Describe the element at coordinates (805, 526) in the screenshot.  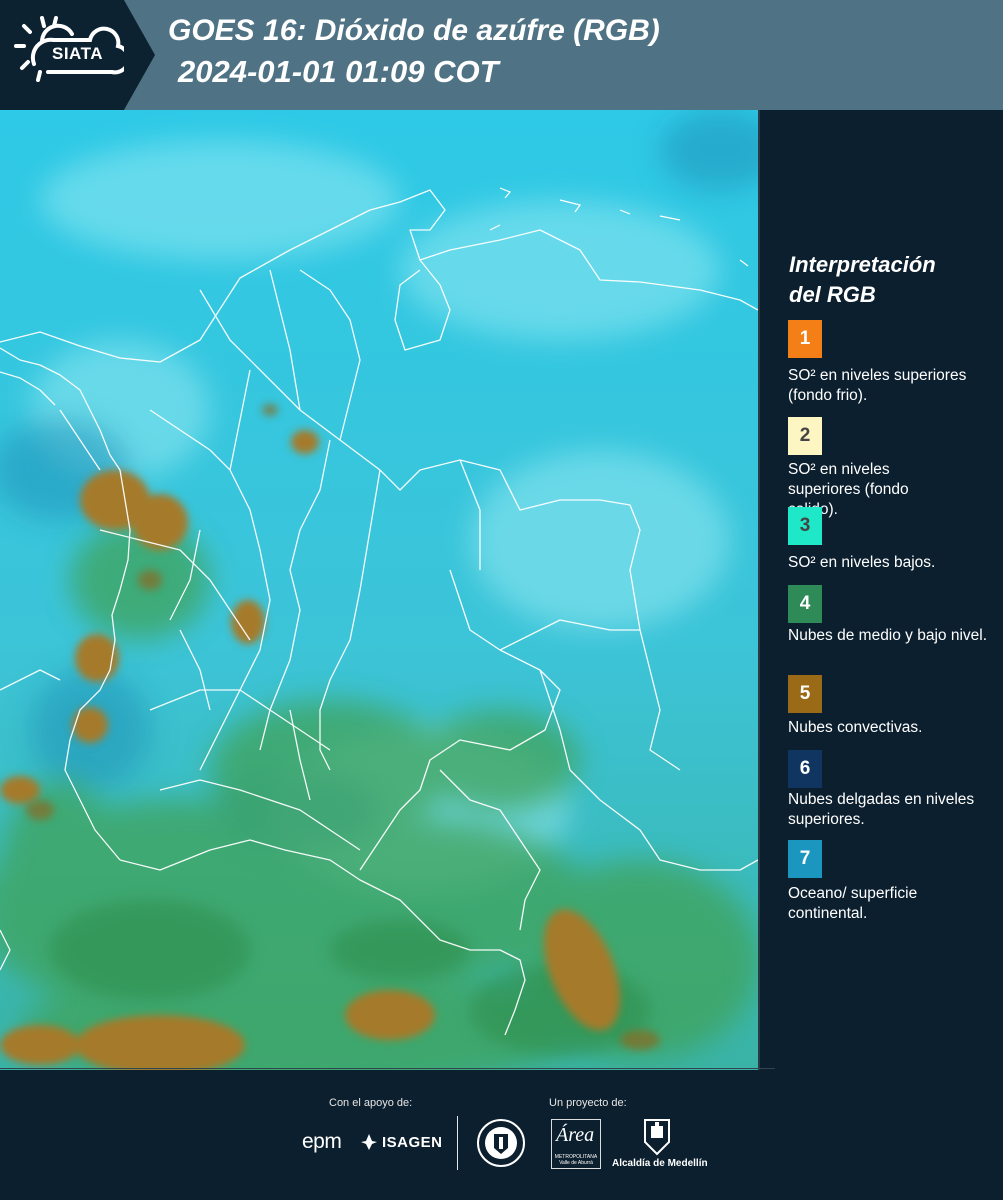
I see `legend-swatch-3: 3` at that location.